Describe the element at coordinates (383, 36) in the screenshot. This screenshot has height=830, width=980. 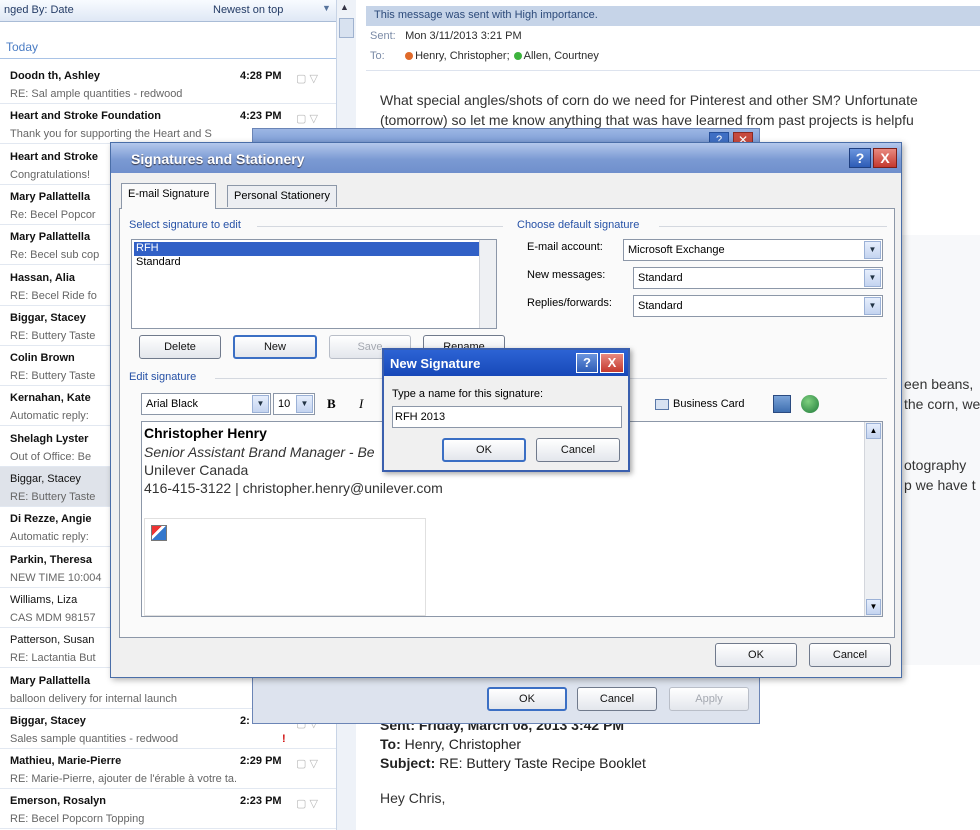
I see `sent-label: Sent:` at that location.